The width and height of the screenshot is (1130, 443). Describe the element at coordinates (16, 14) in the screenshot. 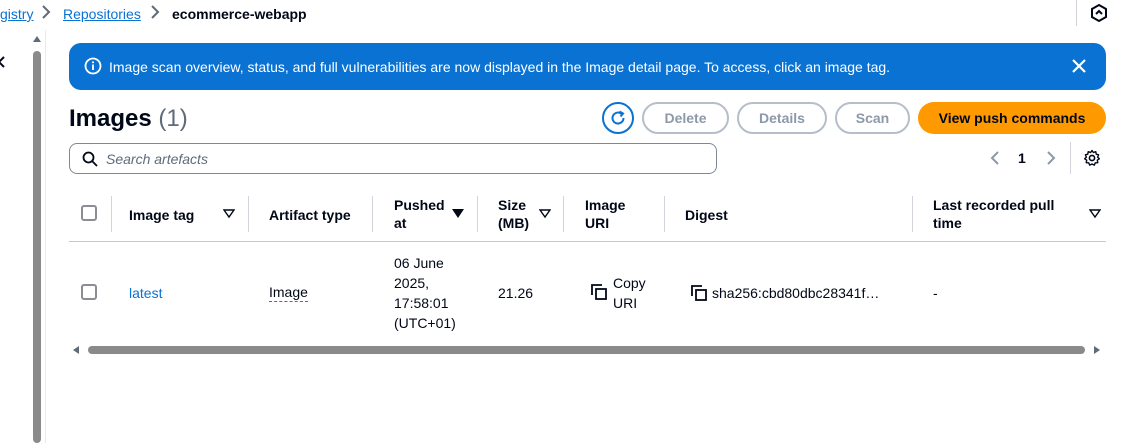

I see `breadcrumb-registry-link: gistry` at that location.